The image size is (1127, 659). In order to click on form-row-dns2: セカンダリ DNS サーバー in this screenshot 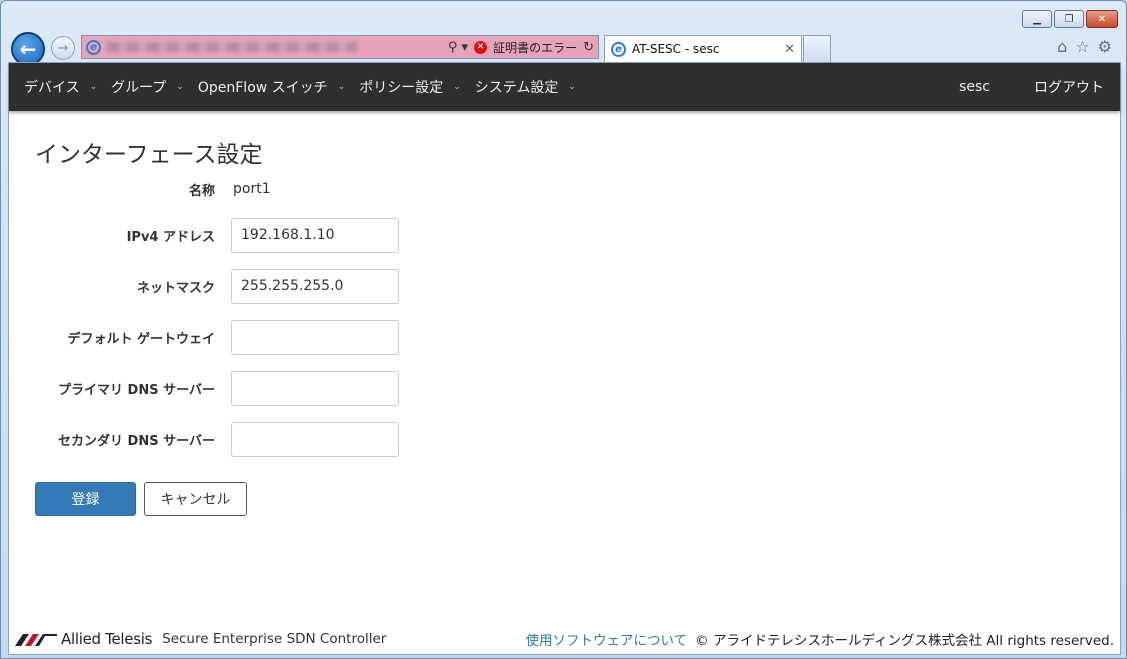, I will do `click(219, 439)`.